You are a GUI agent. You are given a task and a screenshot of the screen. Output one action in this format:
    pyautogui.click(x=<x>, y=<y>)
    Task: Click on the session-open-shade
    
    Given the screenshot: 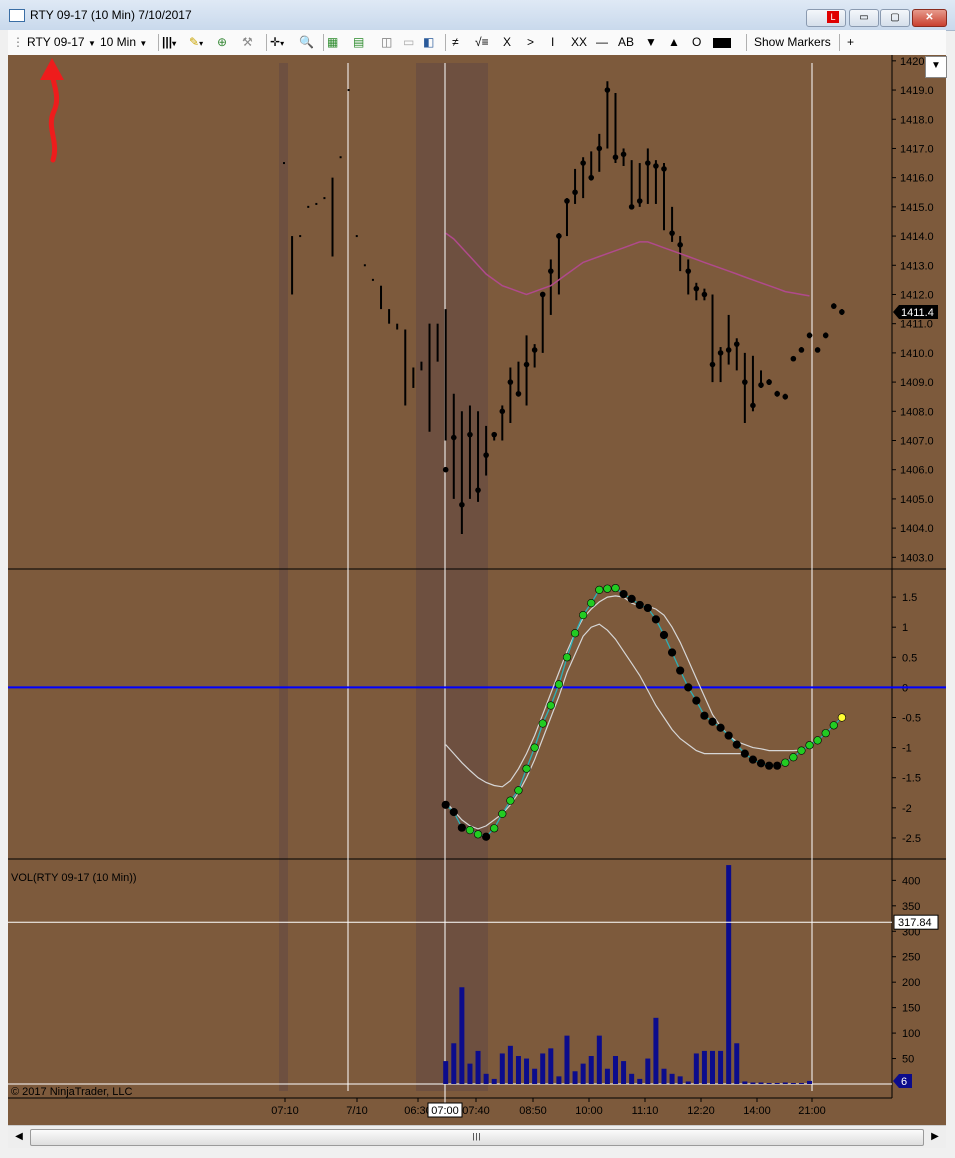 What is the action you would take?
    pyautogui.click(x=452, y=577)
    